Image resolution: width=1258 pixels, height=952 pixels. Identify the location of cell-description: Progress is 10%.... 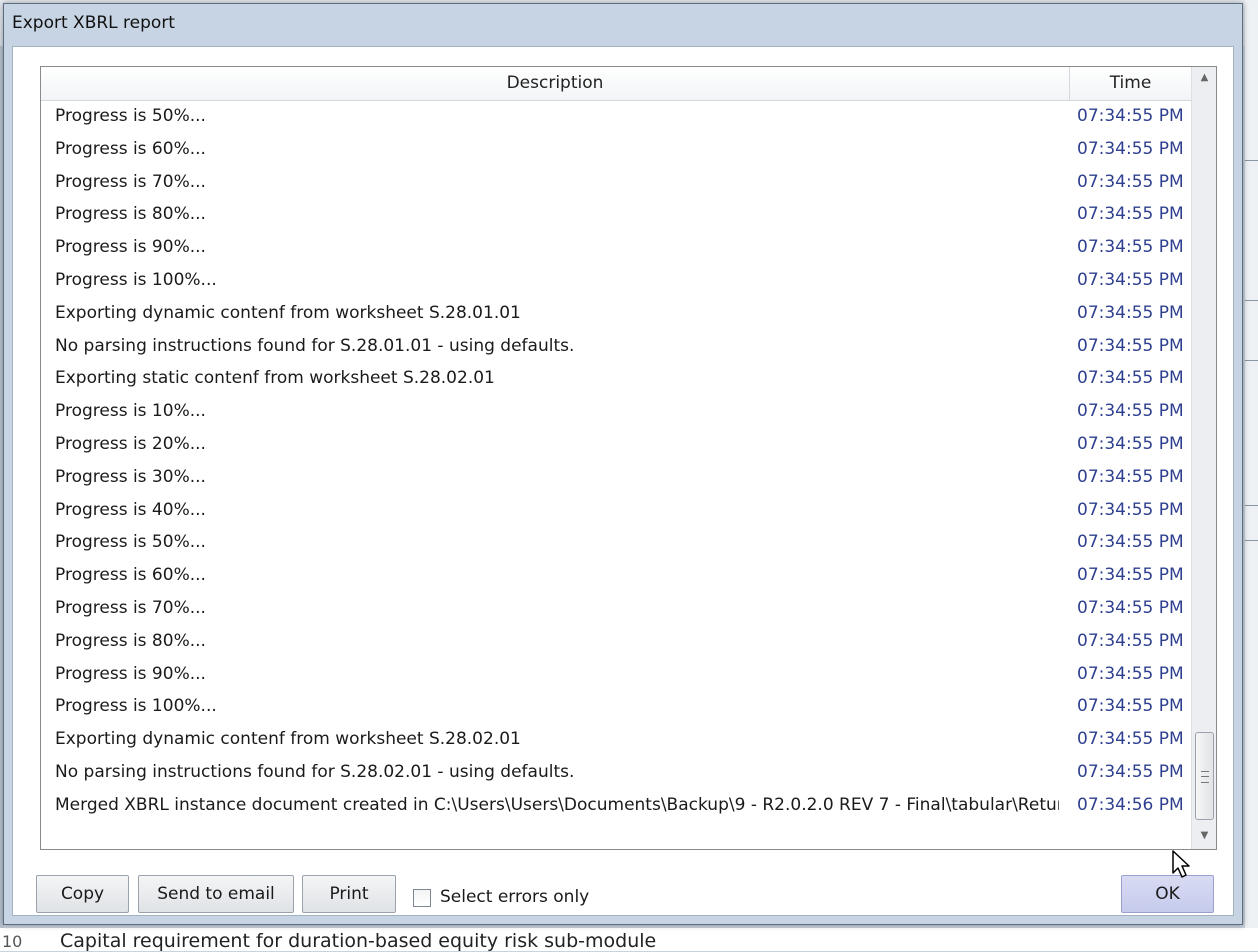
(130, 411).